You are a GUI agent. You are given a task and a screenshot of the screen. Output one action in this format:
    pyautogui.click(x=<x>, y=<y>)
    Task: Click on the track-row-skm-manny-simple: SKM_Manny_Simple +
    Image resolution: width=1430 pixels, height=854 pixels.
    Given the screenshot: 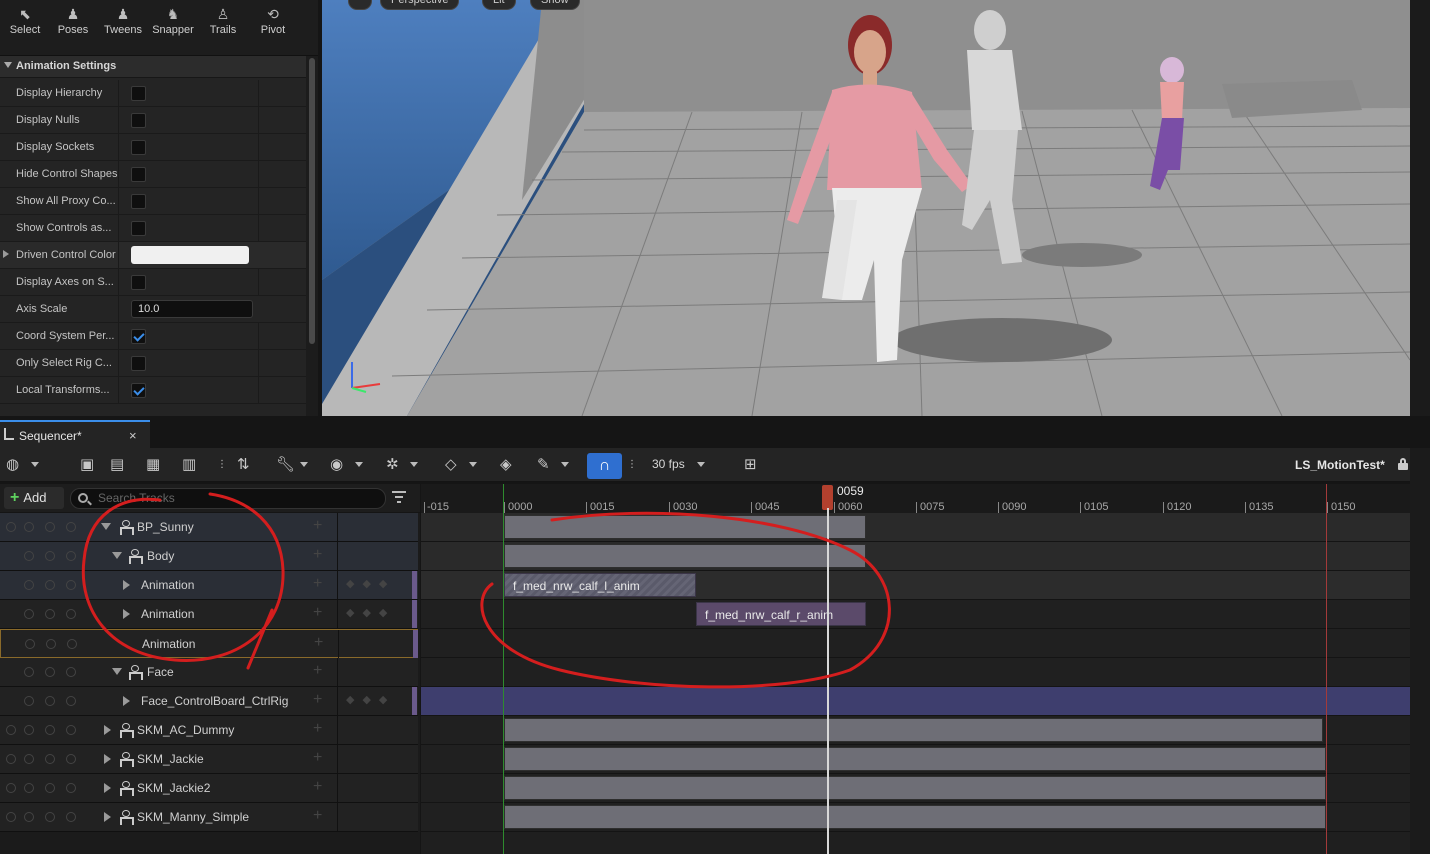 What is the action you would take?
    pyautogui.click(x=209, y=817)
    